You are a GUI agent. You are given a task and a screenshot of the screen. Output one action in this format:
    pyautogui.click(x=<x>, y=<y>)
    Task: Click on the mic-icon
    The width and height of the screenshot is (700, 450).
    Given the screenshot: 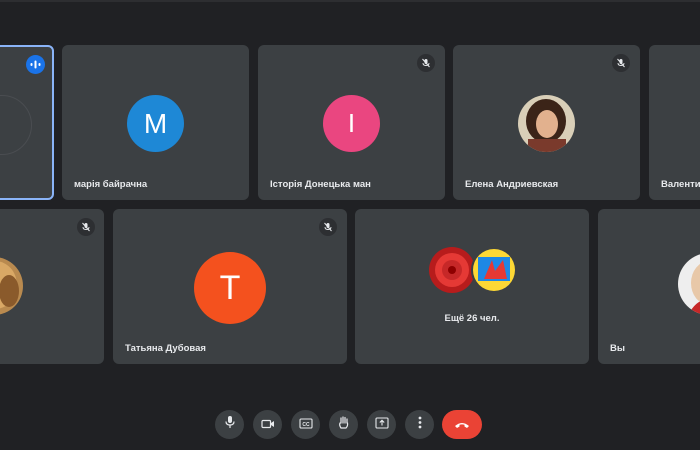 What is the action you would take?
    pyautogui.click(x=230, y=424)
    